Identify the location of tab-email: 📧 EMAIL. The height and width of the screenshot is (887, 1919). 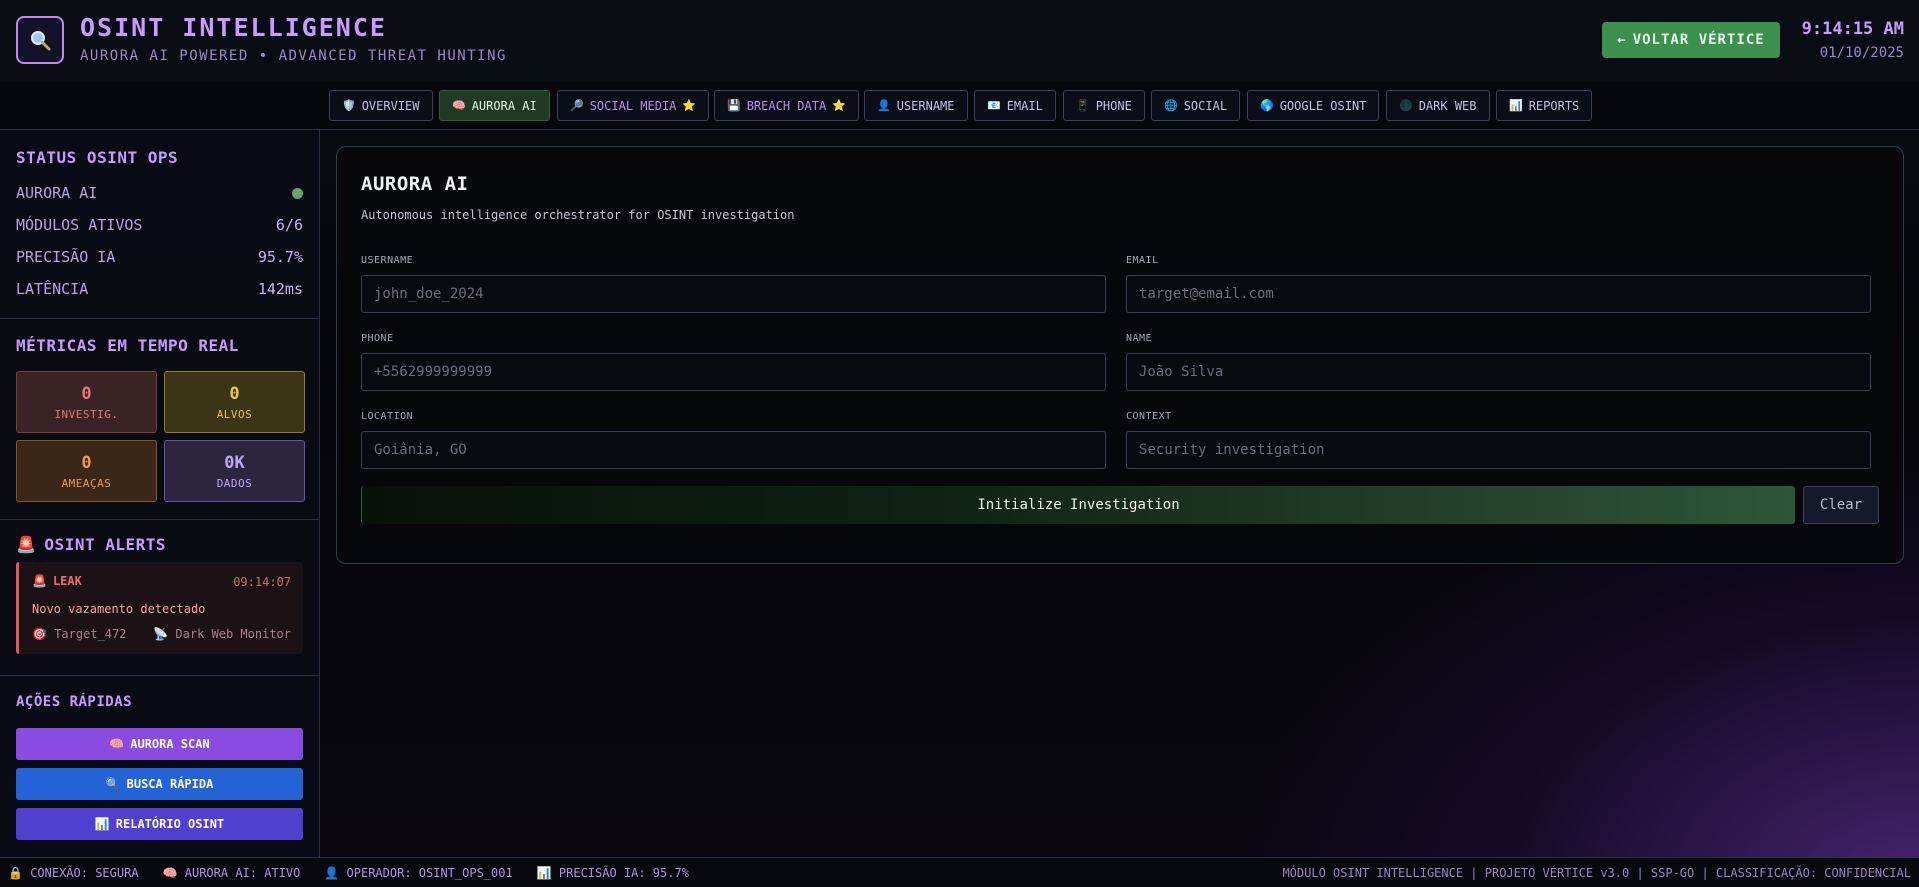
(1015, 105).